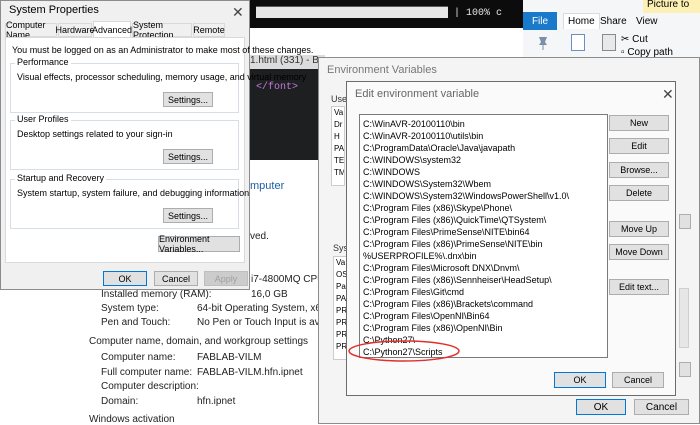 This screenshot has width=700, height=425. I want to click on cancel-button: Cancel, so click(176, 278).